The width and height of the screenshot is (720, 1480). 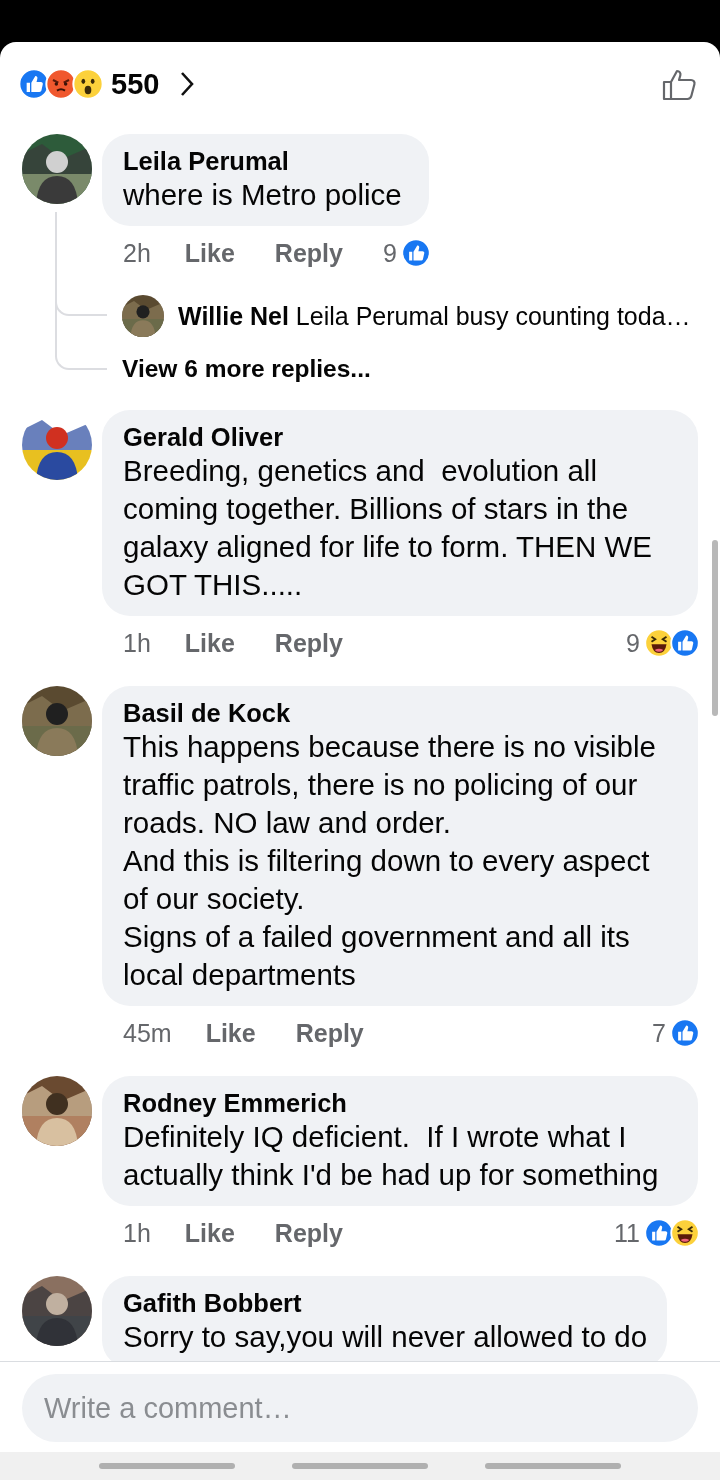 What do you see at coordinates (263, 195) in the screenshot?
I see `comment-text: where is Metro police` at bounding box center [263, 195].